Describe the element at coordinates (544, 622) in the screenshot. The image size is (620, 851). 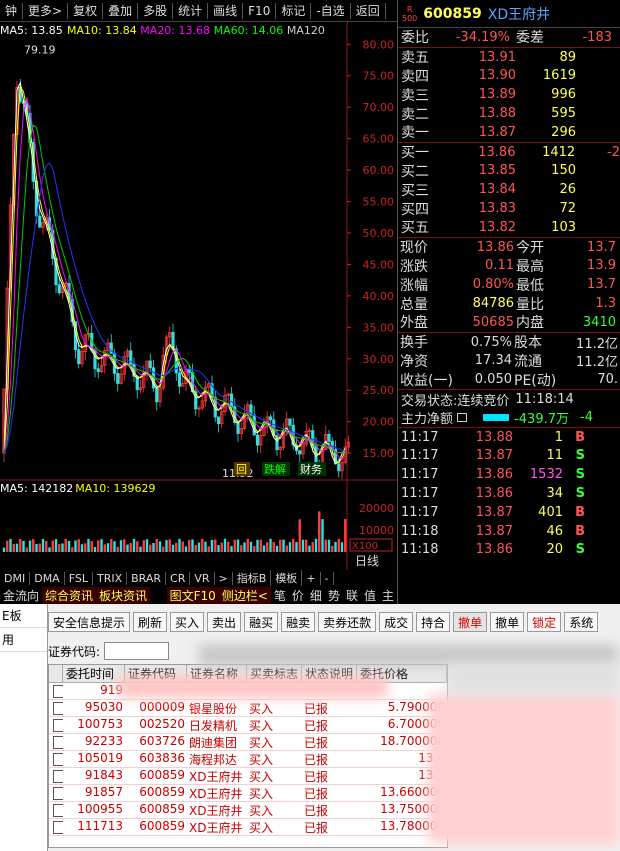
I see `trade-button-11: 锁定` at that location.